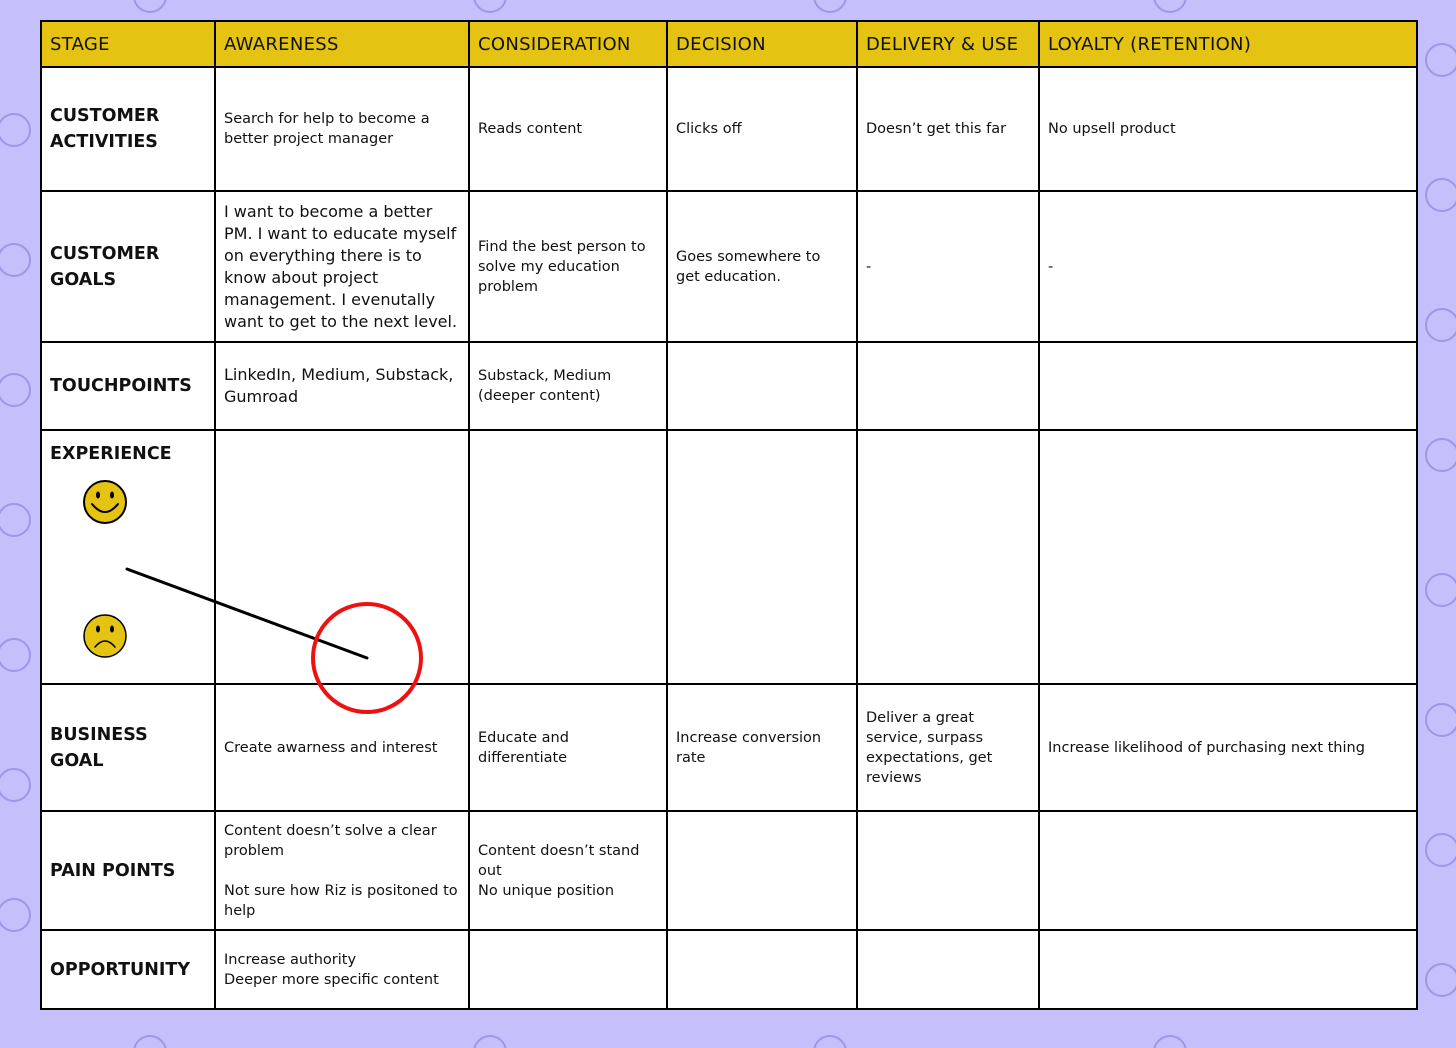 This screenshot has height=1048, width=1456. I want to click on cell-experience-decision, so click(762, 557).